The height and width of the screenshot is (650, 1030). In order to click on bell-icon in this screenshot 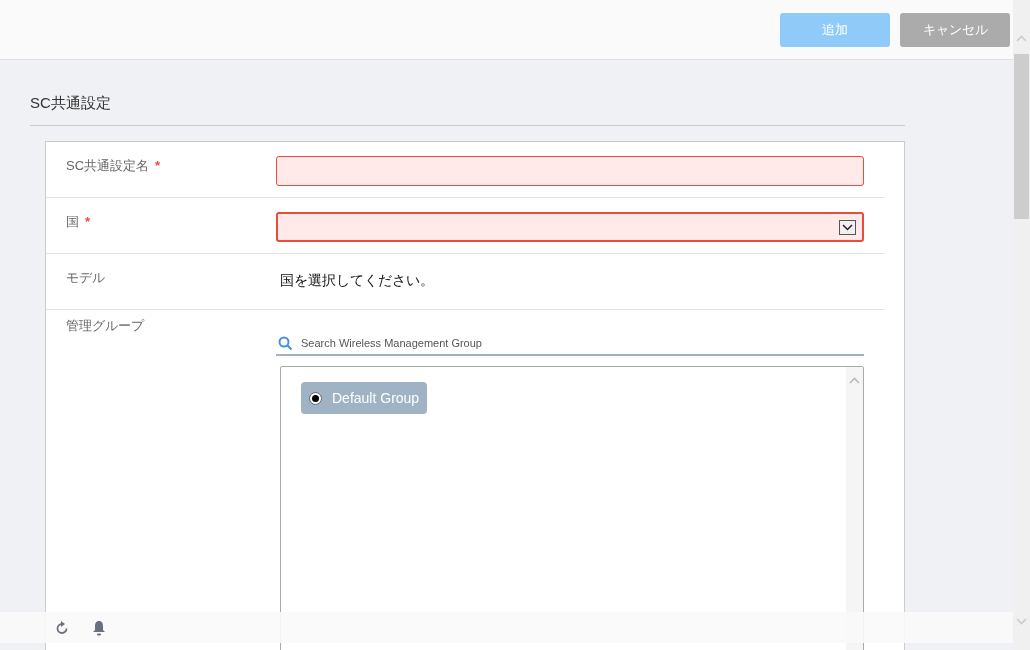, I will do `click(99, 627)`.